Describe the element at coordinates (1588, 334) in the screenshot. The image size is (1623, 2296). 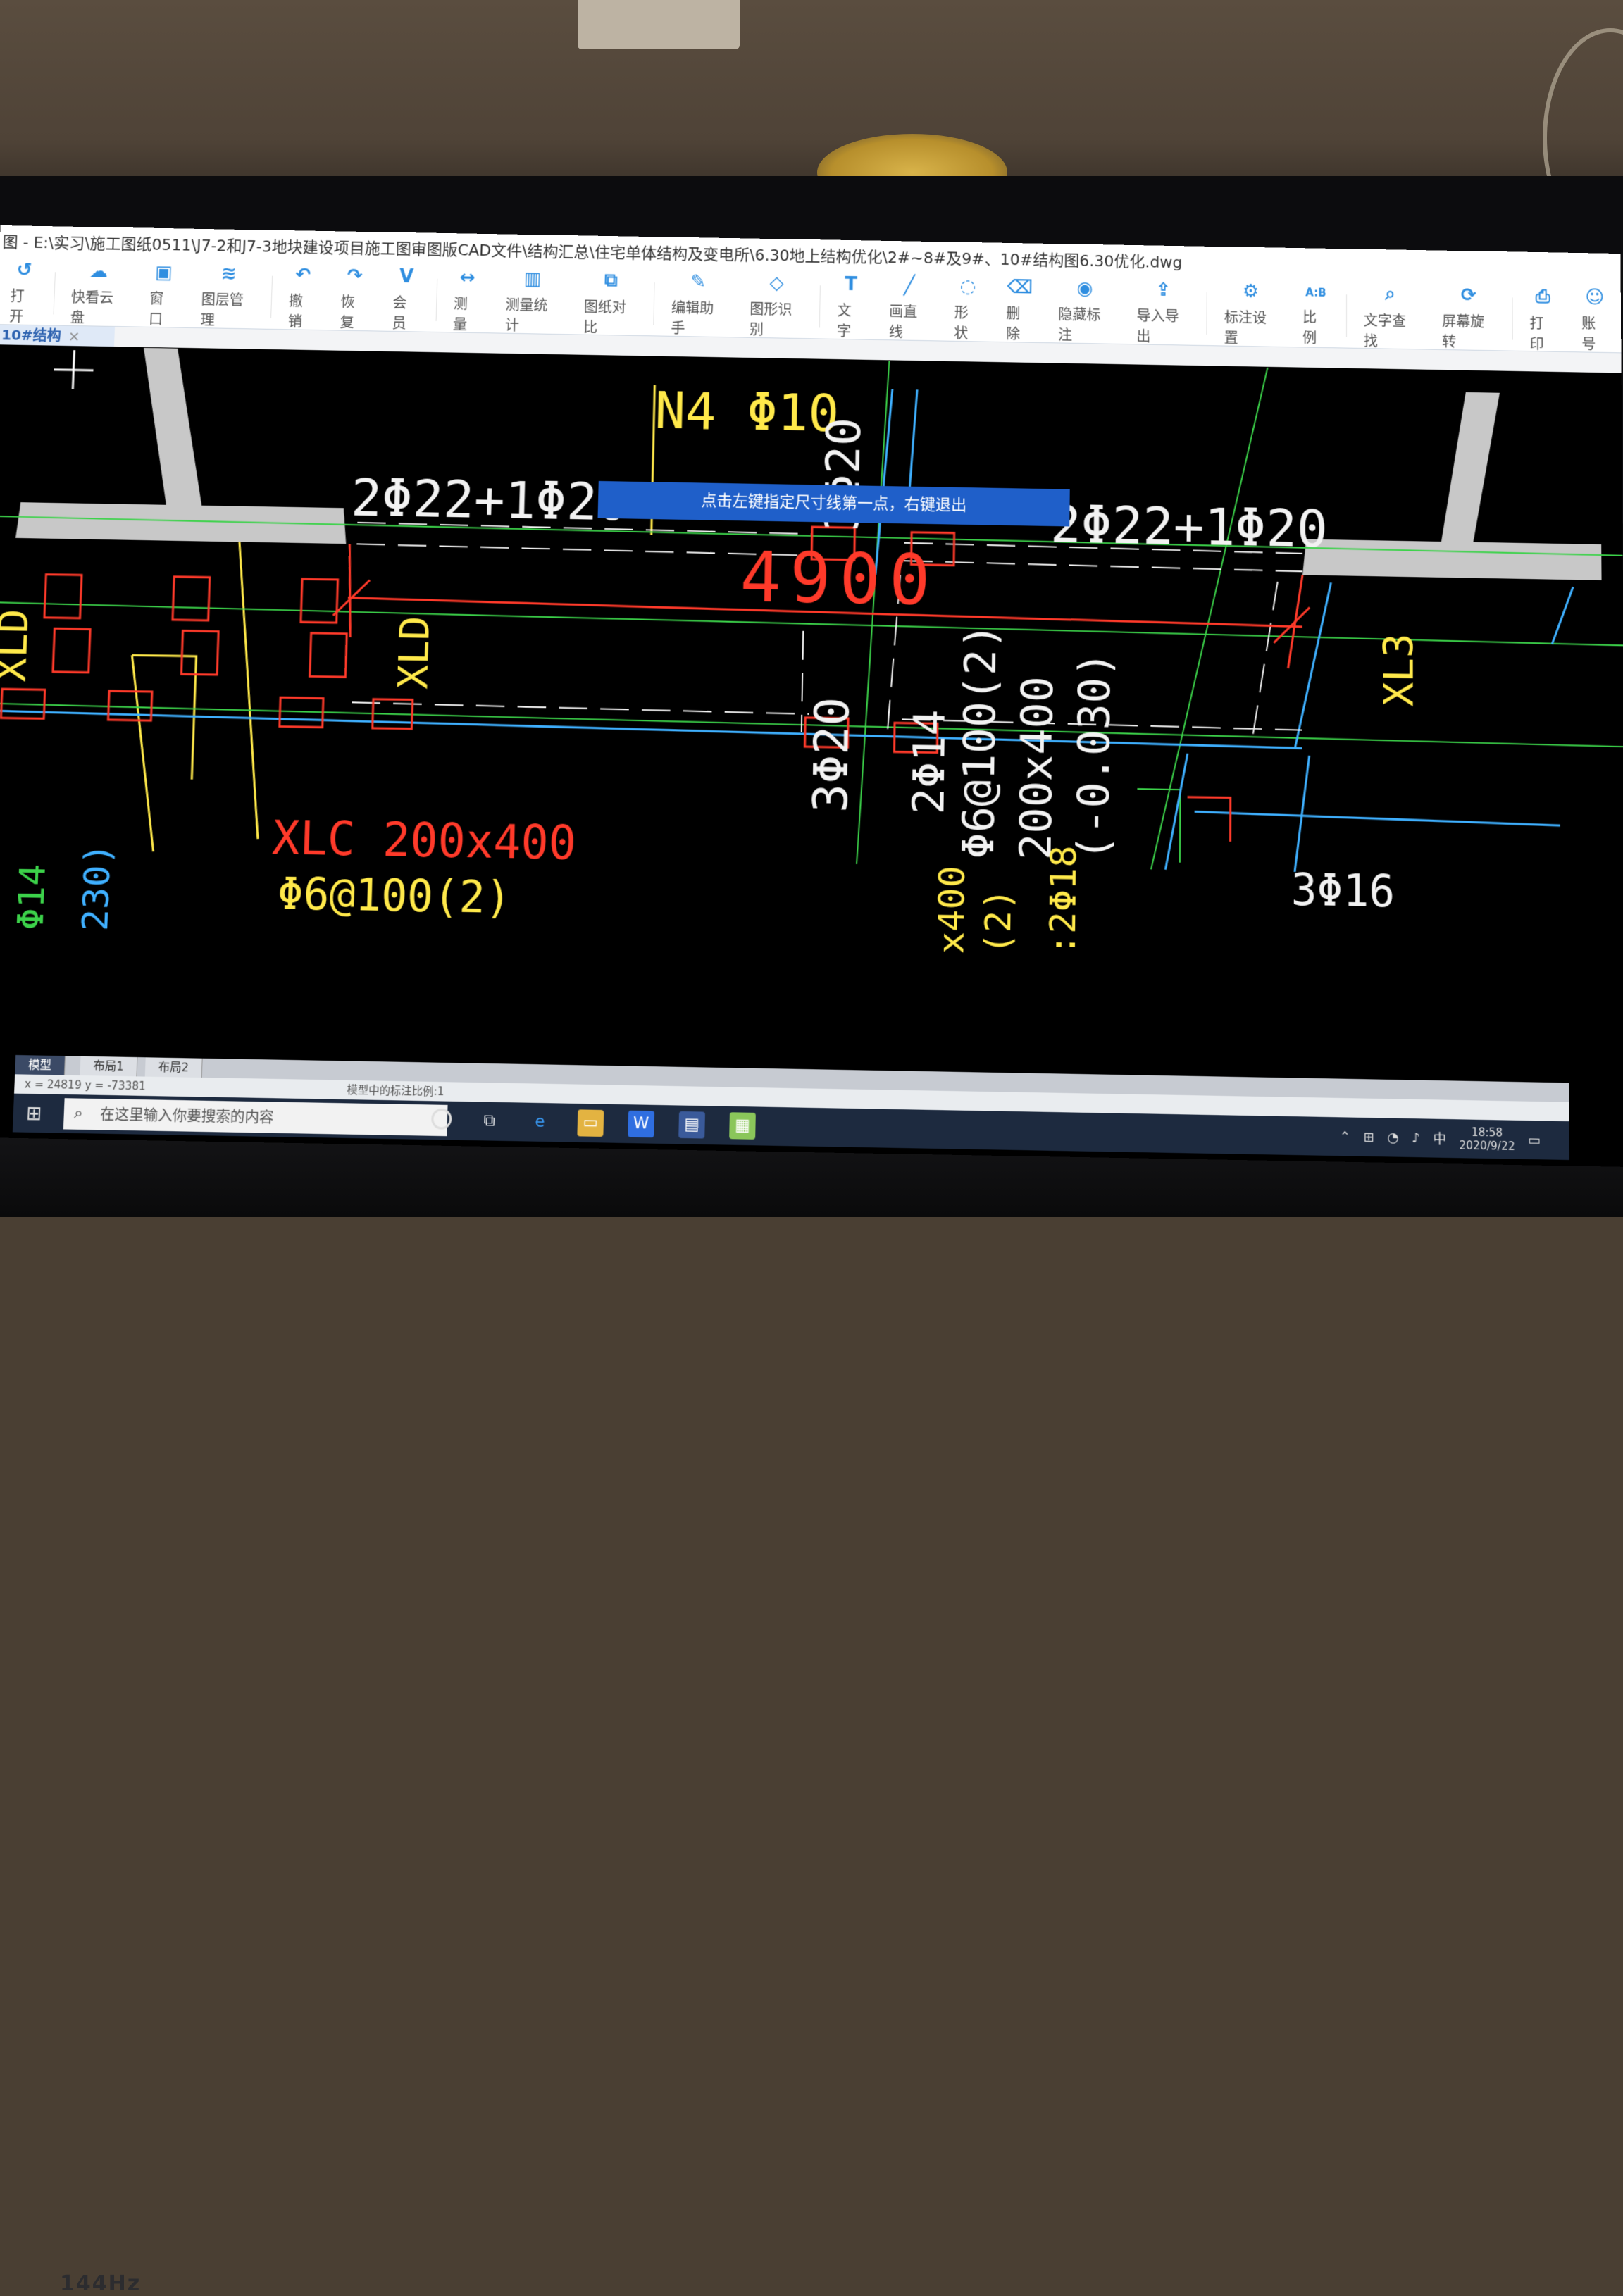
I see `toolbar-label: 账号` at that location.